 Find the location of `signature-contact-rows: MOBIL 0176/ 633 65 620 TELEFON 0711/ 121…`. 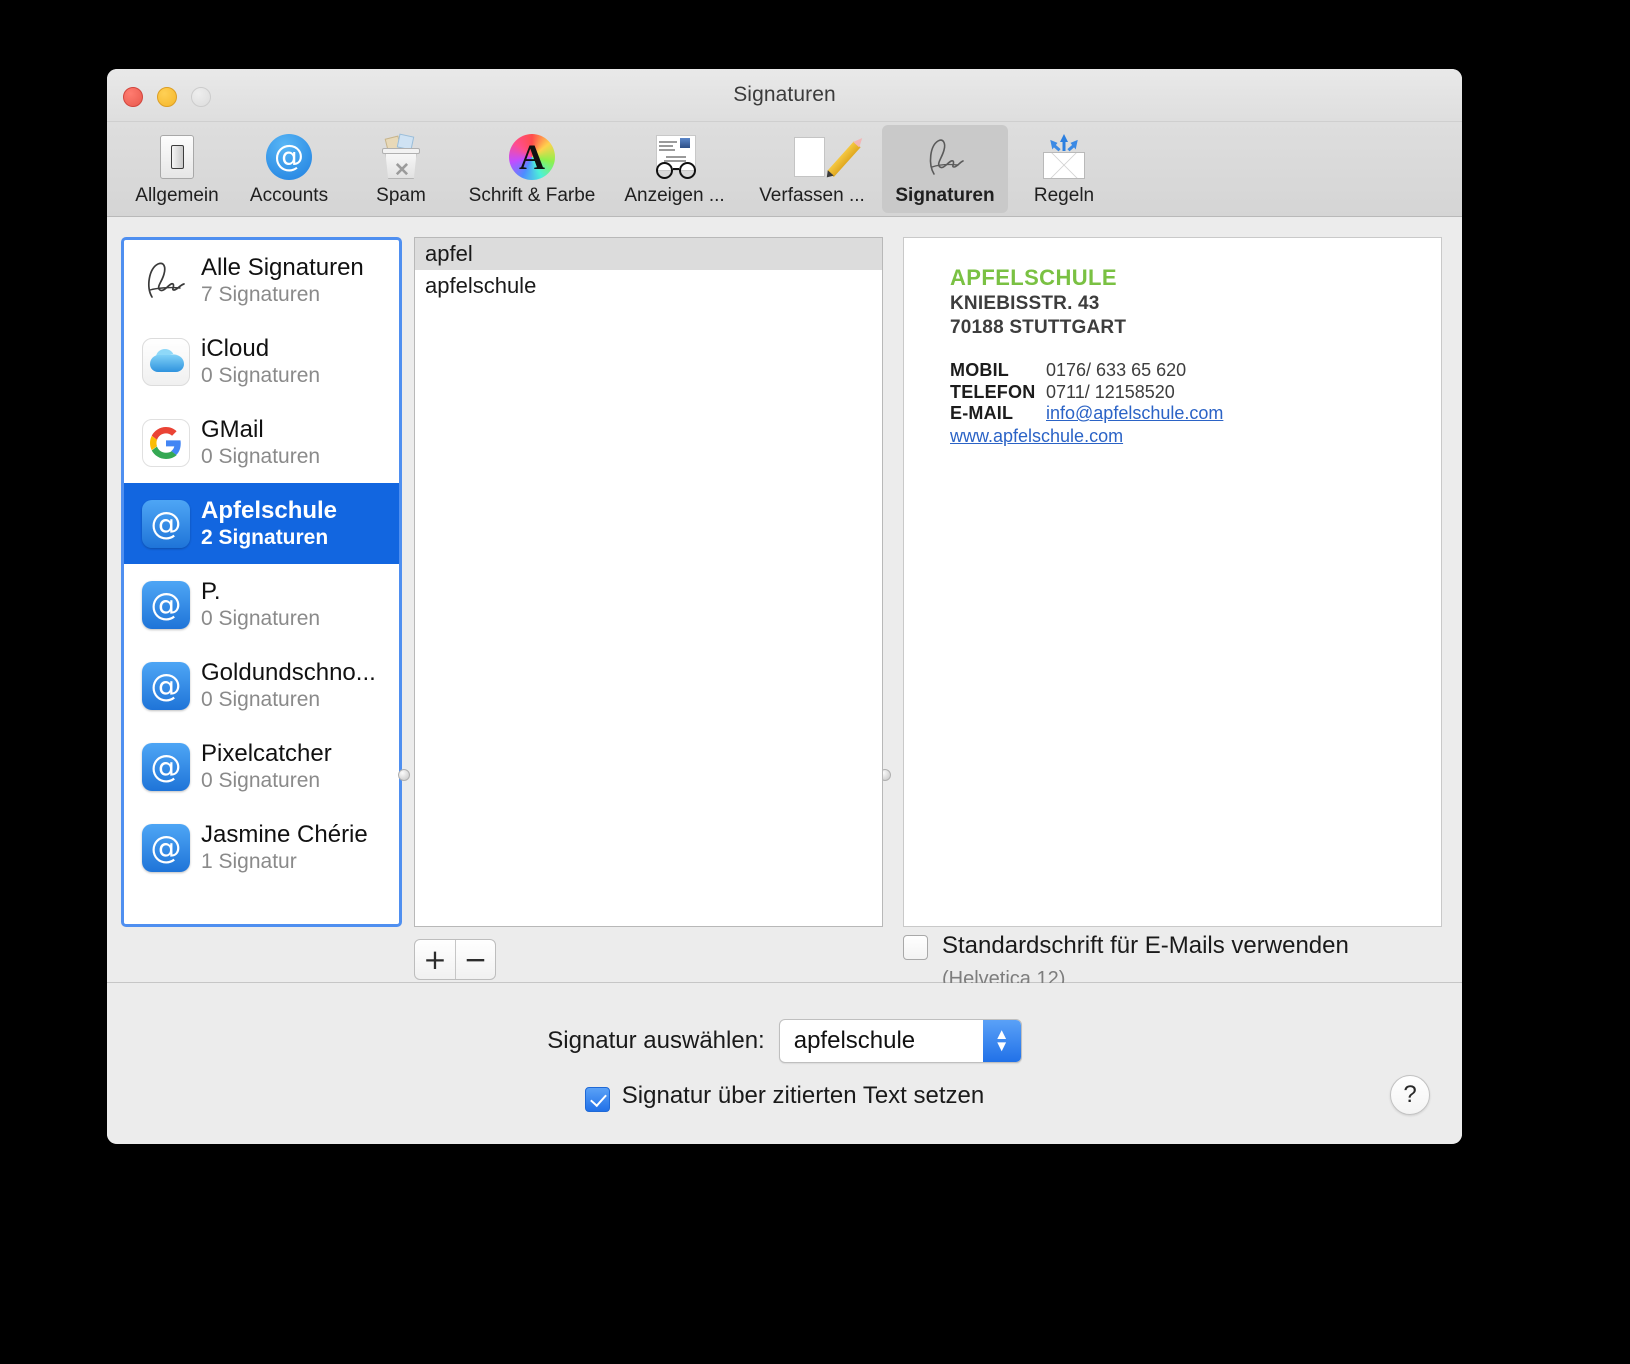

signature-contact-rows: MOBIL 0176/ 633 65 620 TELEFON 0711/ 121… is located at coordinates (1195, 403).